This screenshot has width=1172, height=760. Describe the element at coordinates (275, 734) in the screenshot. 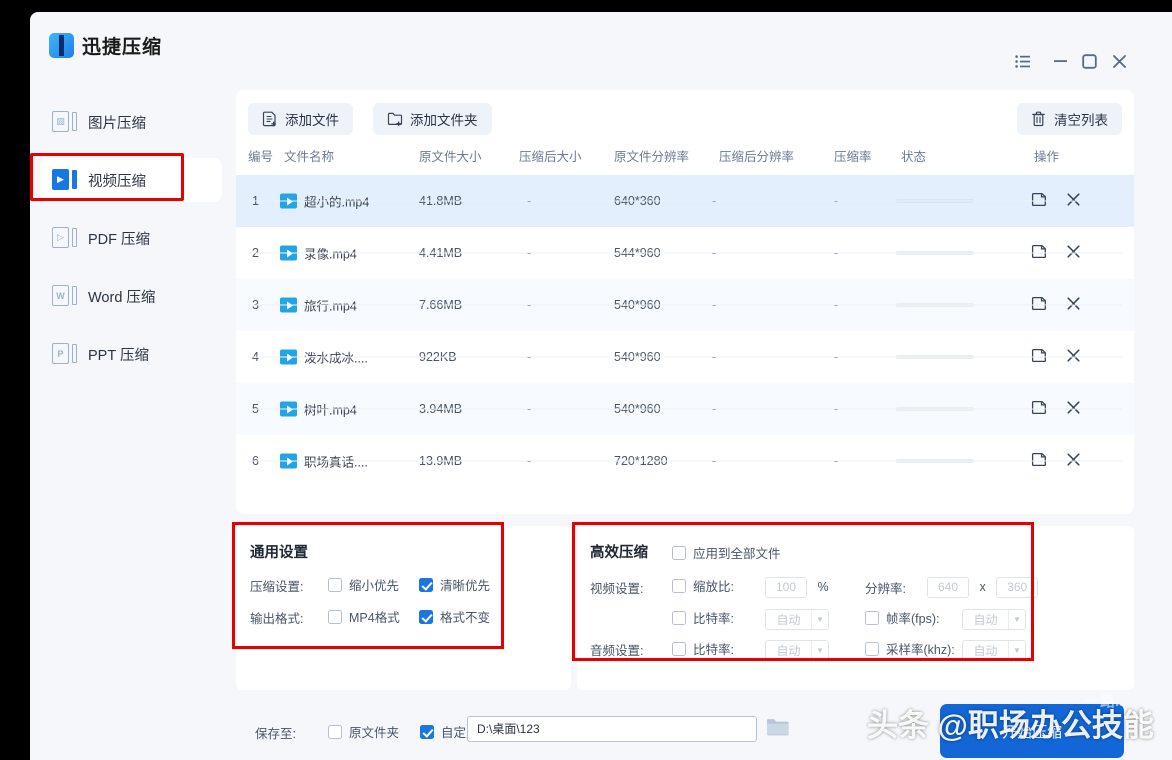

I see `save-to-label: 保存至:` at that location.